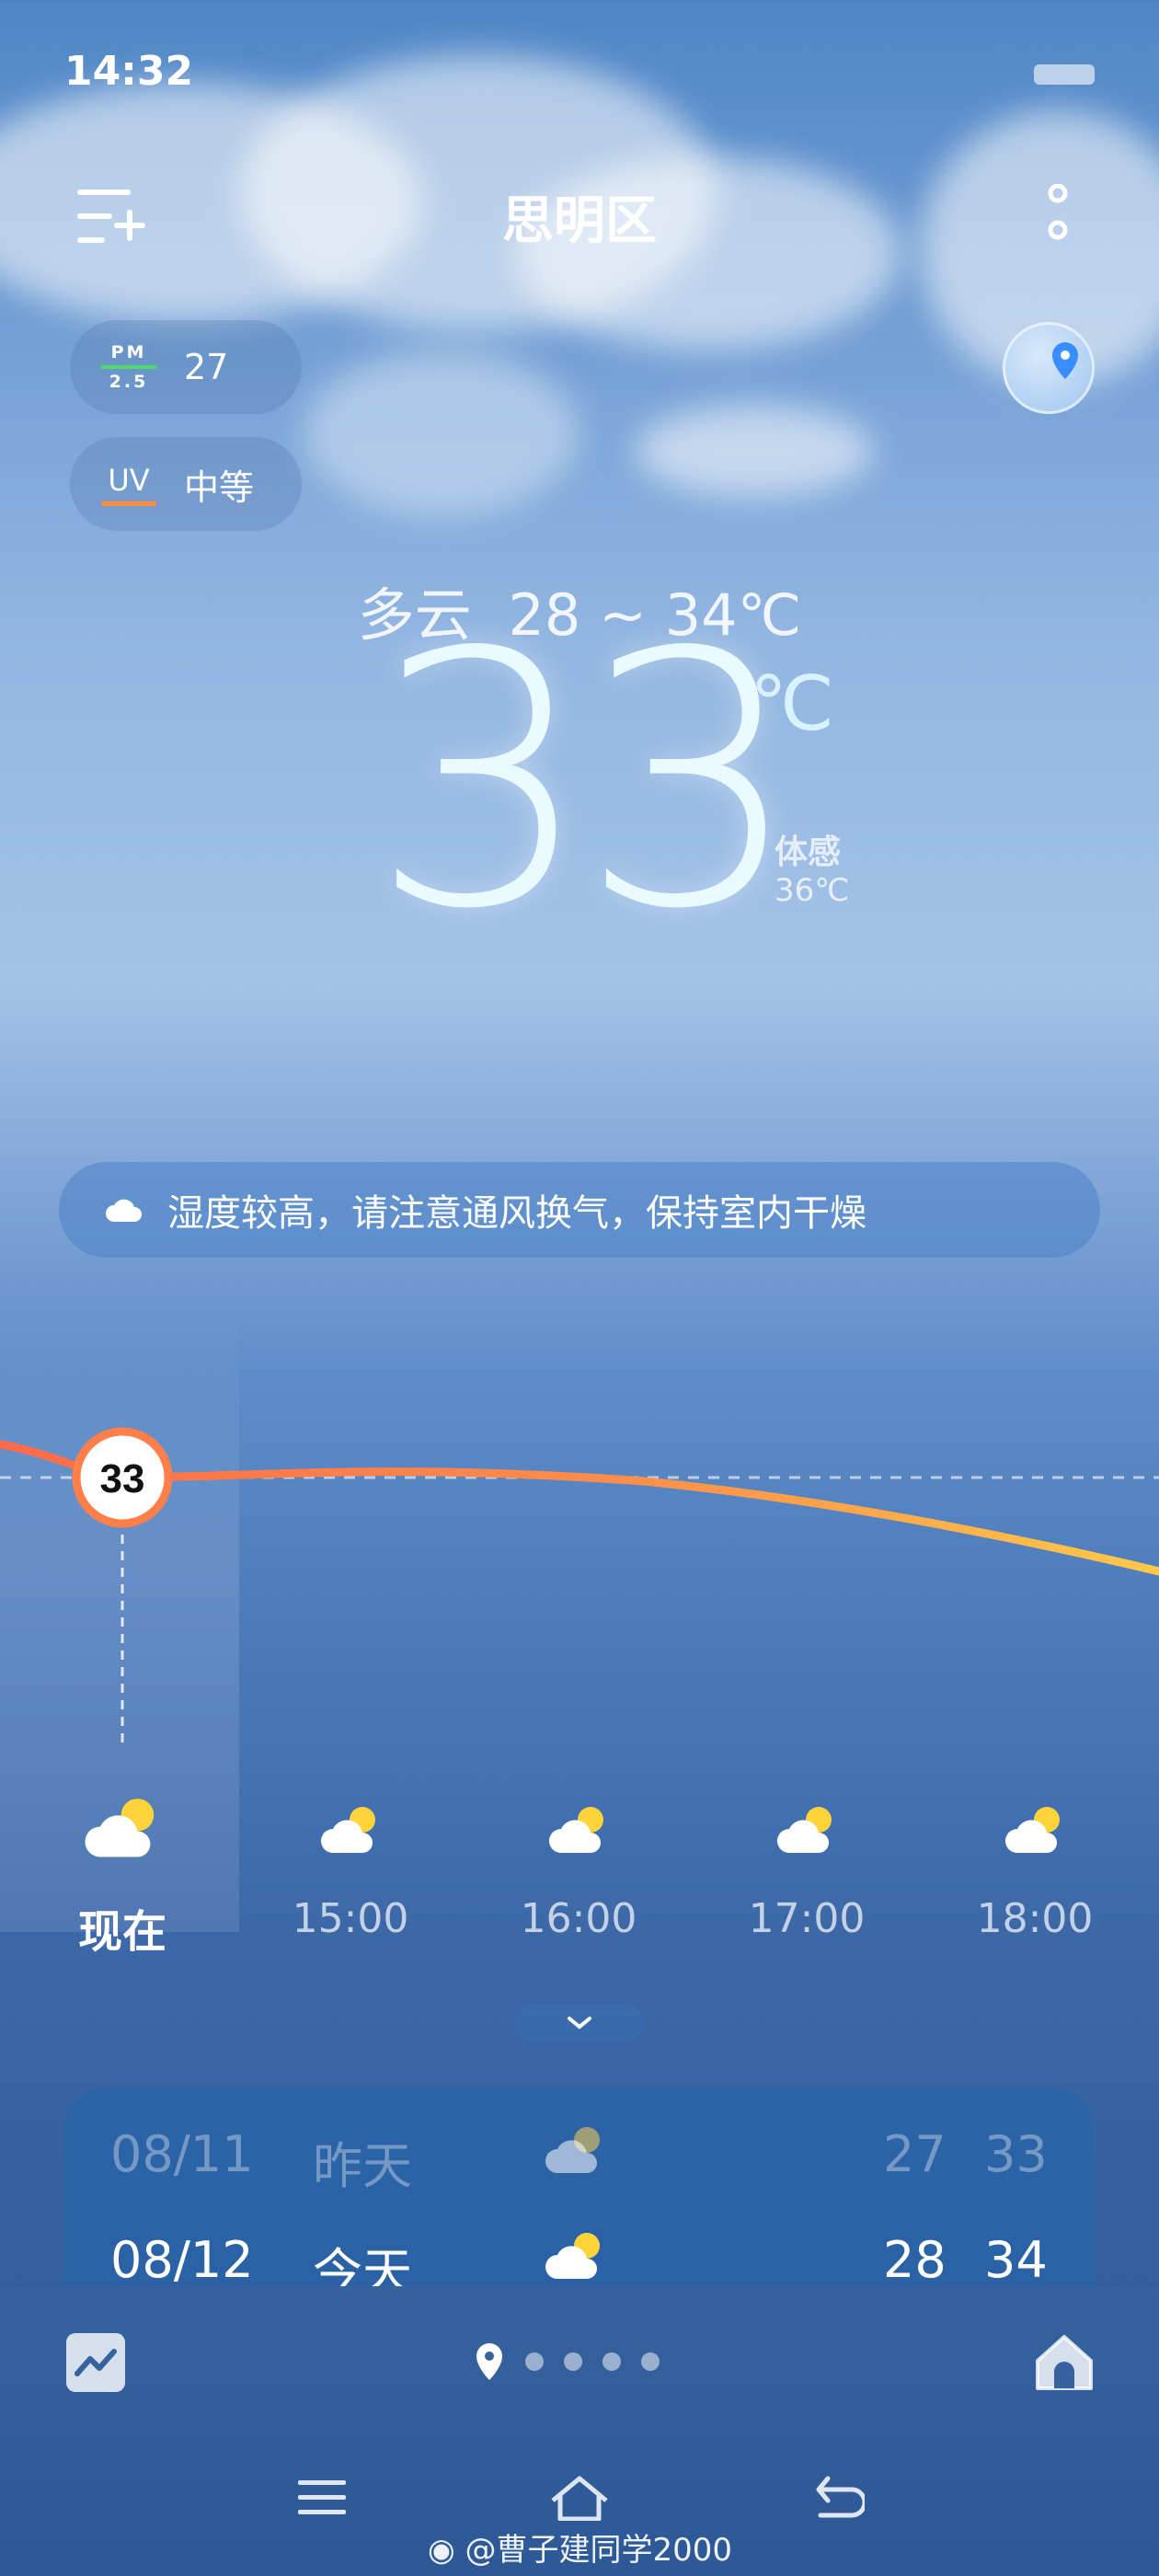 This screenshot has height=2576, width=1159. I want to click on uv-chip: UV 中等, so click(186, 484).